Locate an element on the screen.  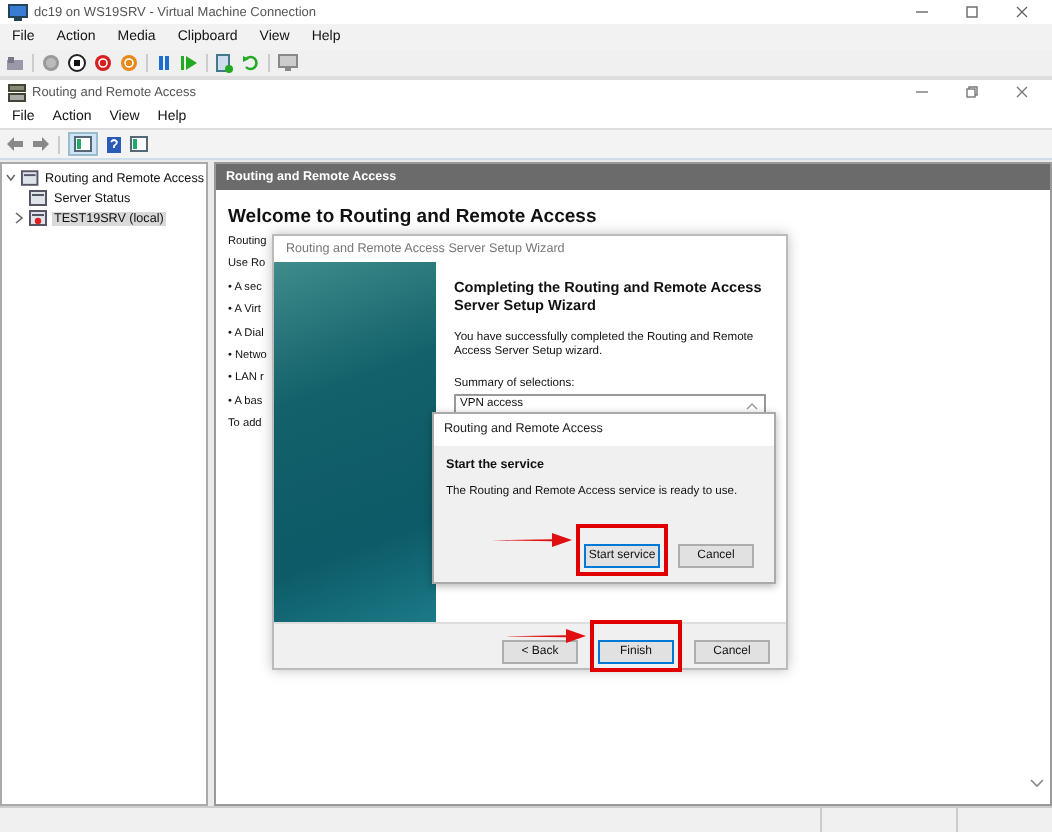
panel-icon is located at coordinates (139, 144).